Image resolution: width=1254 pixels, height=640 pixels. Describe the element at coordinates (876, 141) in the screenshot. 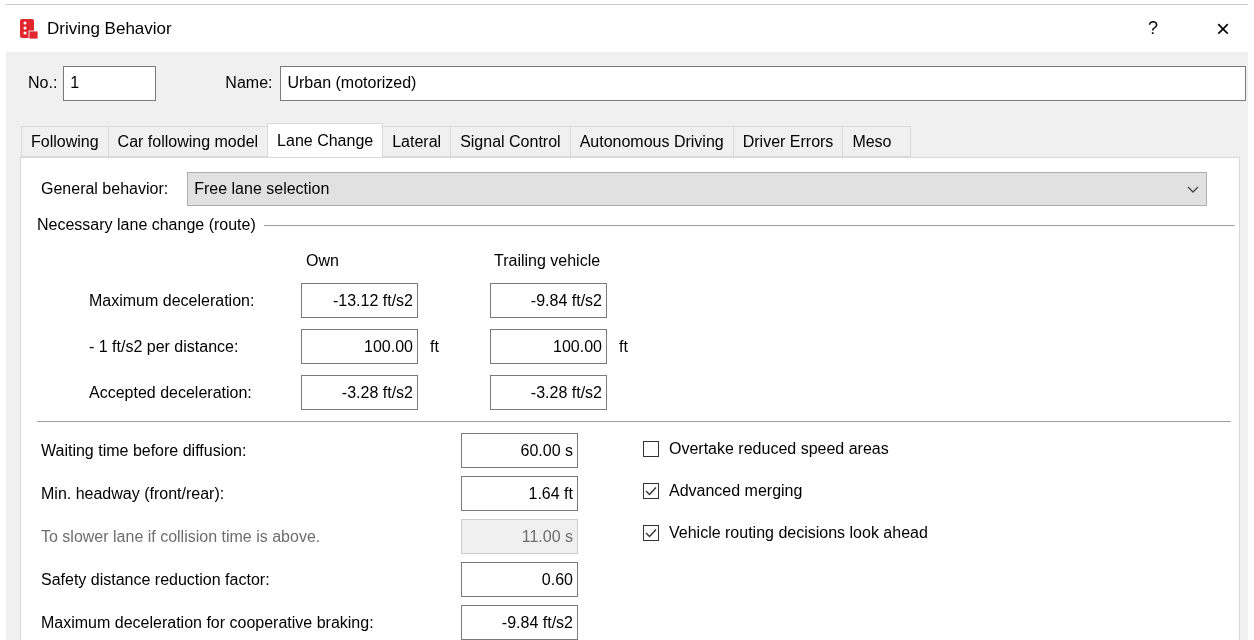

I see `tab: Meso` at that location.